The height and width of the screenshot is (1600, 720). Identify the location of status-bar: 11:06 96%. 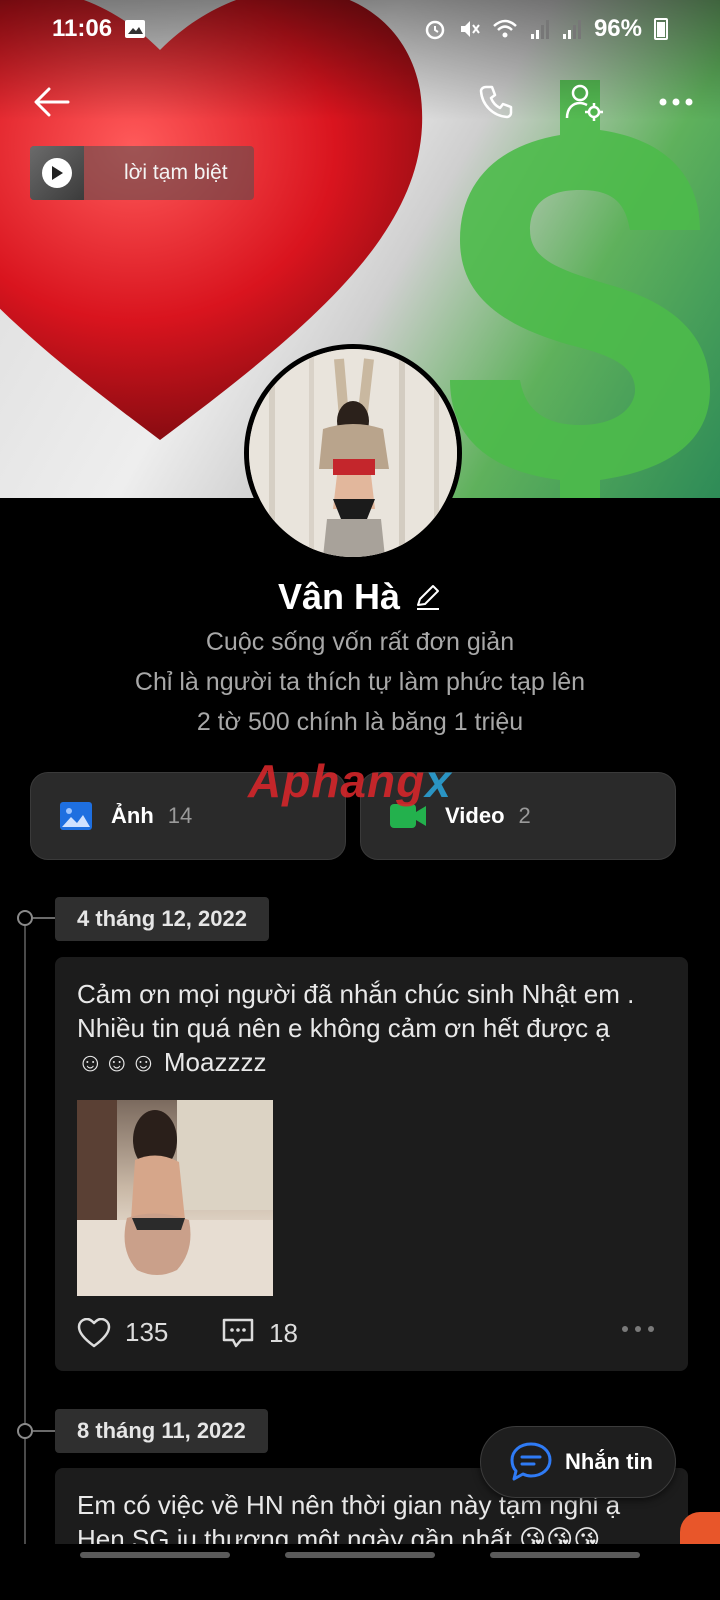
(360, 29).